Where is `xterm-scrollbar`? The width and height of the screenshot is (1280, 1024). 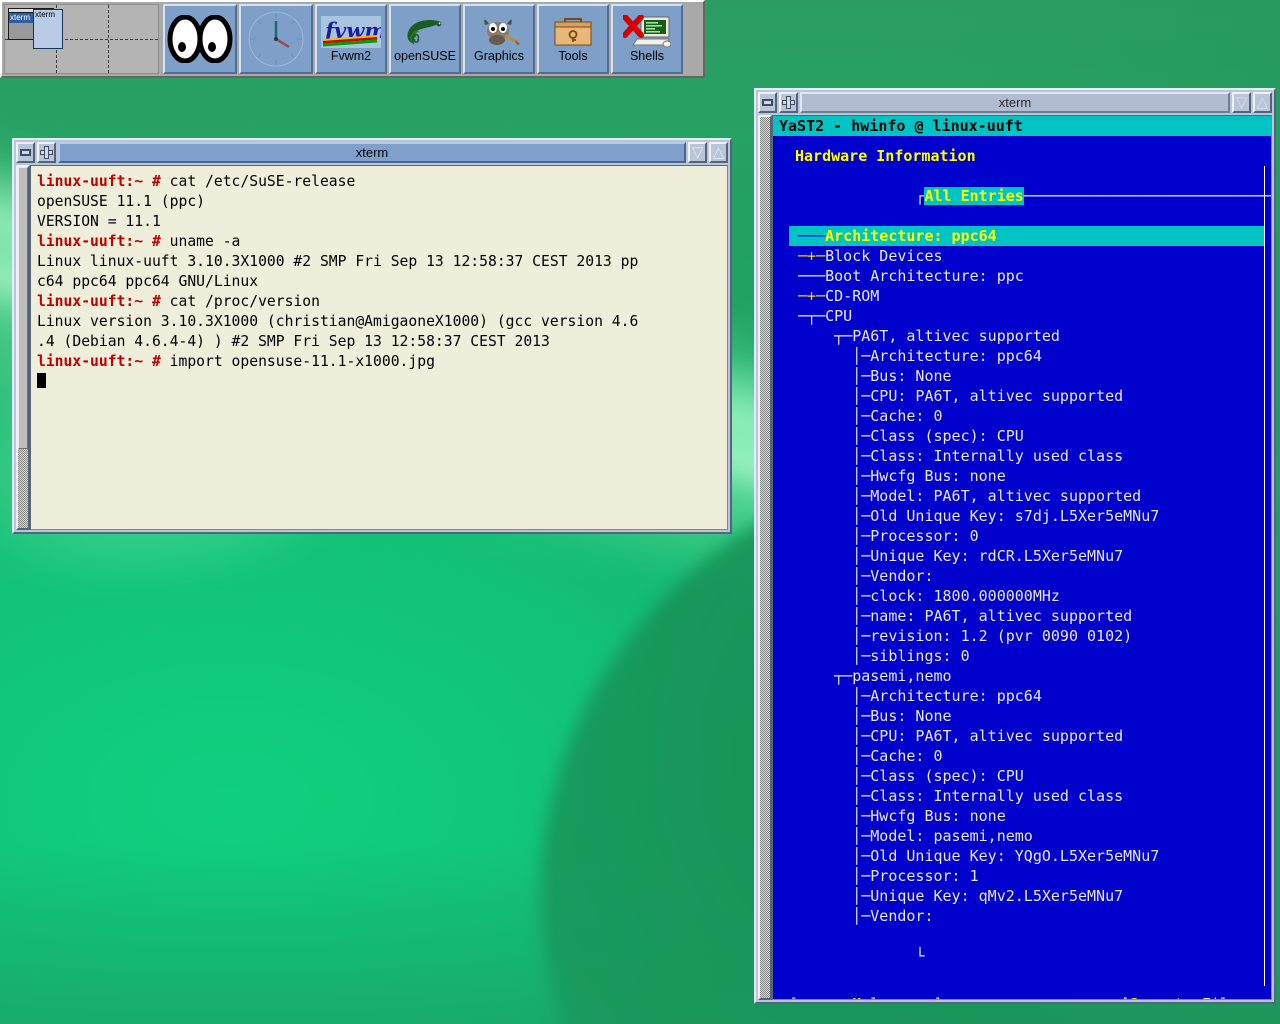 xterm-scrollbar is located at coordinates (23, 347).